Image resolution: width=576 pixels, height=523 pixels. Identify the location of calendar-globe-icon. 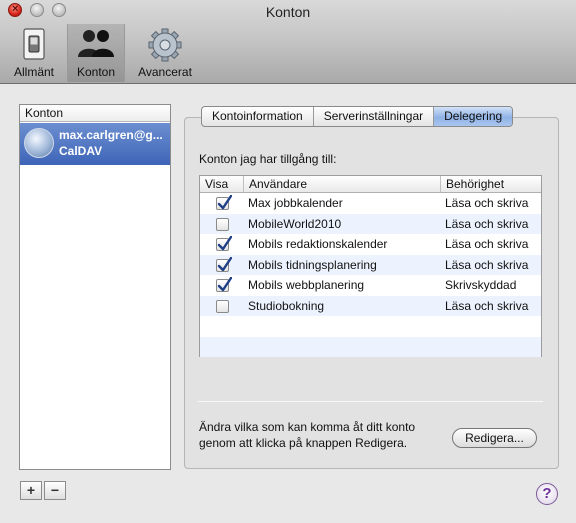
(39, 143).